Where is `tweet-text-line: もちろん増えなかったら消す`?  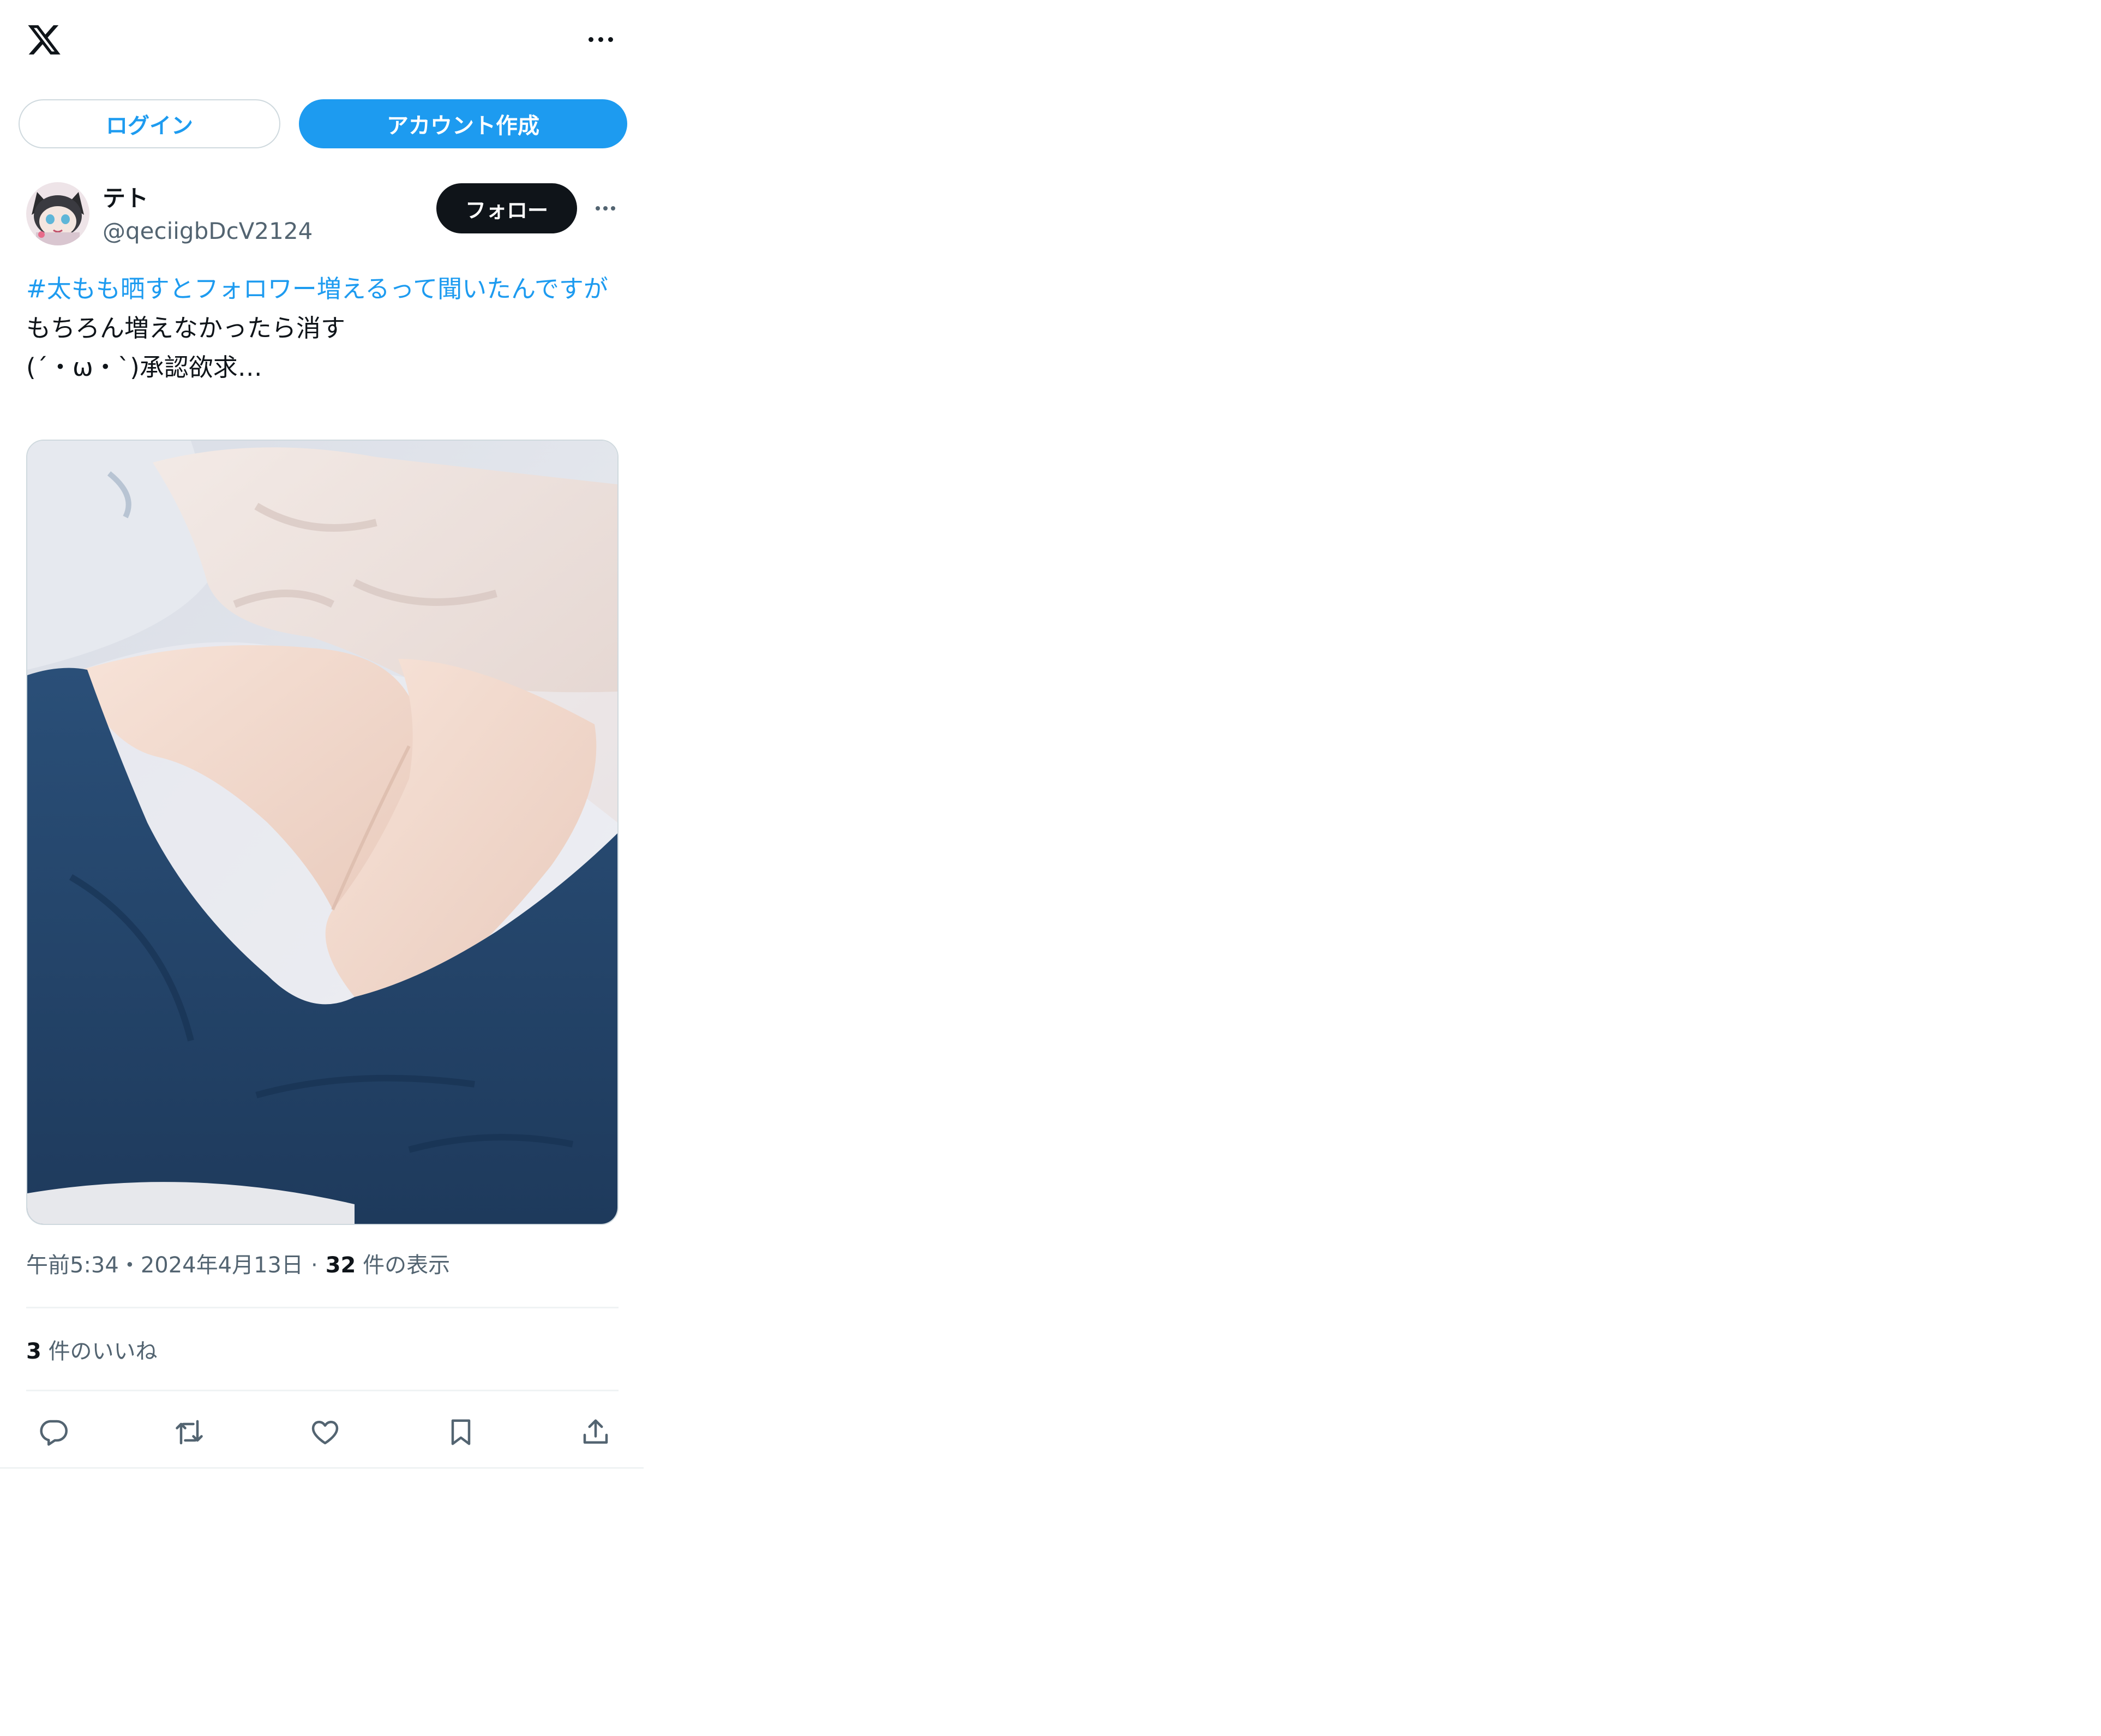
tweet-text-line: もちろん増えなかったら消す is located at coordinates (186, 328).